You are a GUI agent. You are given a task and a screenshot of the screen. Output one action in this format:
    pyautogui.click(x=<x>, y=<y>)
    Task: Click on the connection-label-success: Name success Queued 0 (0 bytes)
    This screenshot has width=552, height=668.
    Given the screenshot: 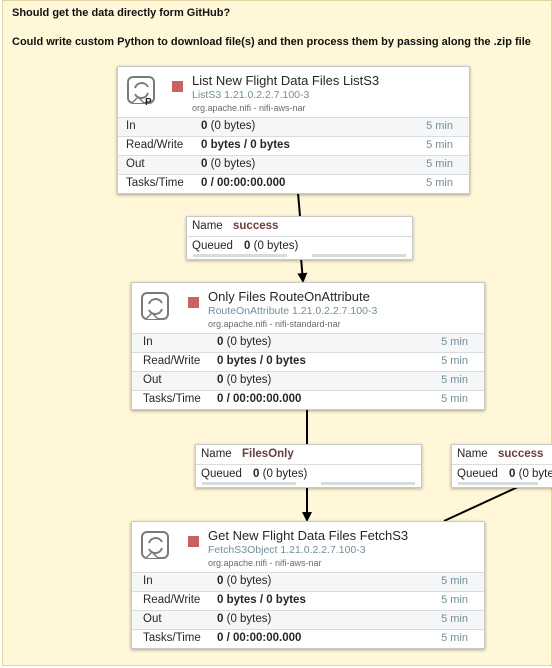 What is the action you would take?
    pyautogui.click(x=299, y=238)
    